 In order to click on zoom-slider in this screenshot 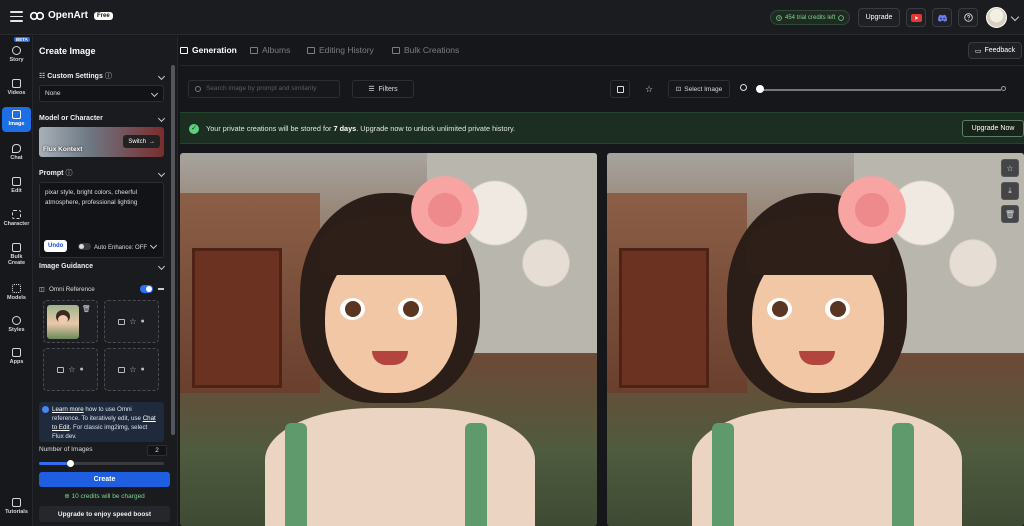, I will do `click(879, 90)`.